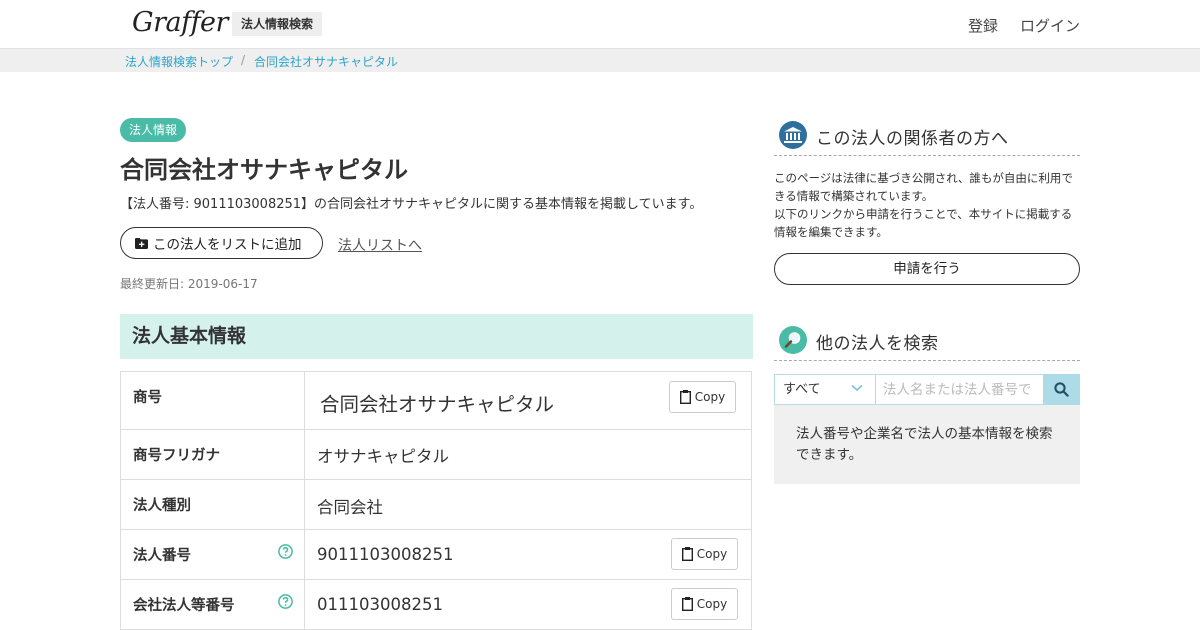 The image size is (1200, 630). Describe the element at coordinates (927, 444) in the screenshot. I see `search-help-text: 法人番号や企業名で法人の基本情報を検索できます。` at that location.